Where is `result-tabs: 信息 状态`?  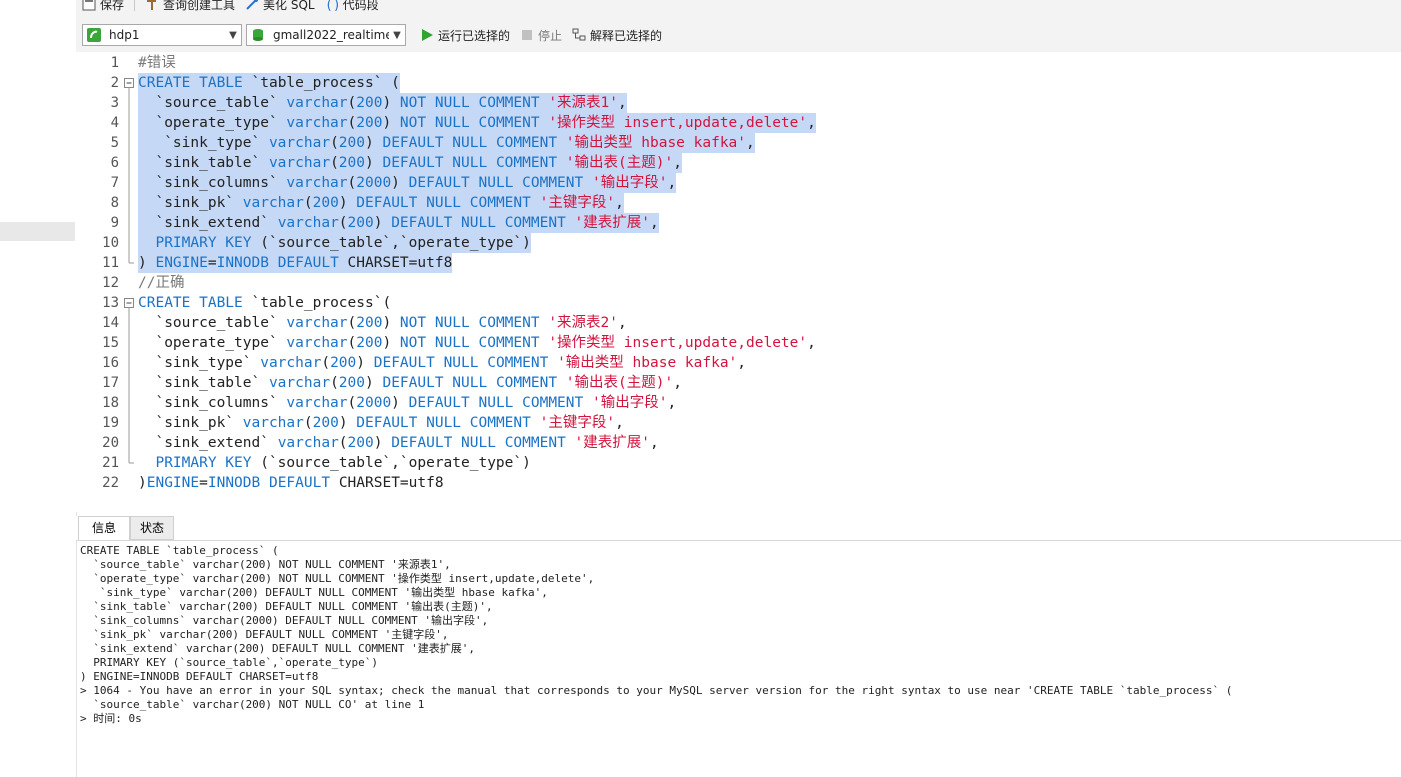
result-tabs: 信息 状态 is located at coordinates (738, 528).